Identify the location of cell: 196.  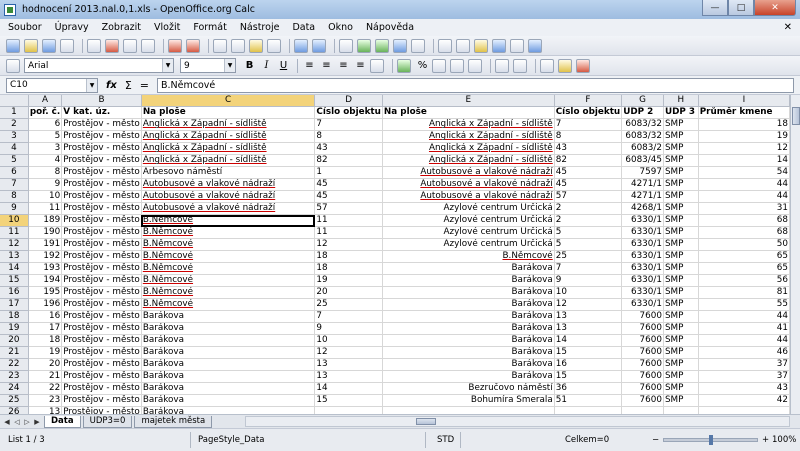
(45, 305).